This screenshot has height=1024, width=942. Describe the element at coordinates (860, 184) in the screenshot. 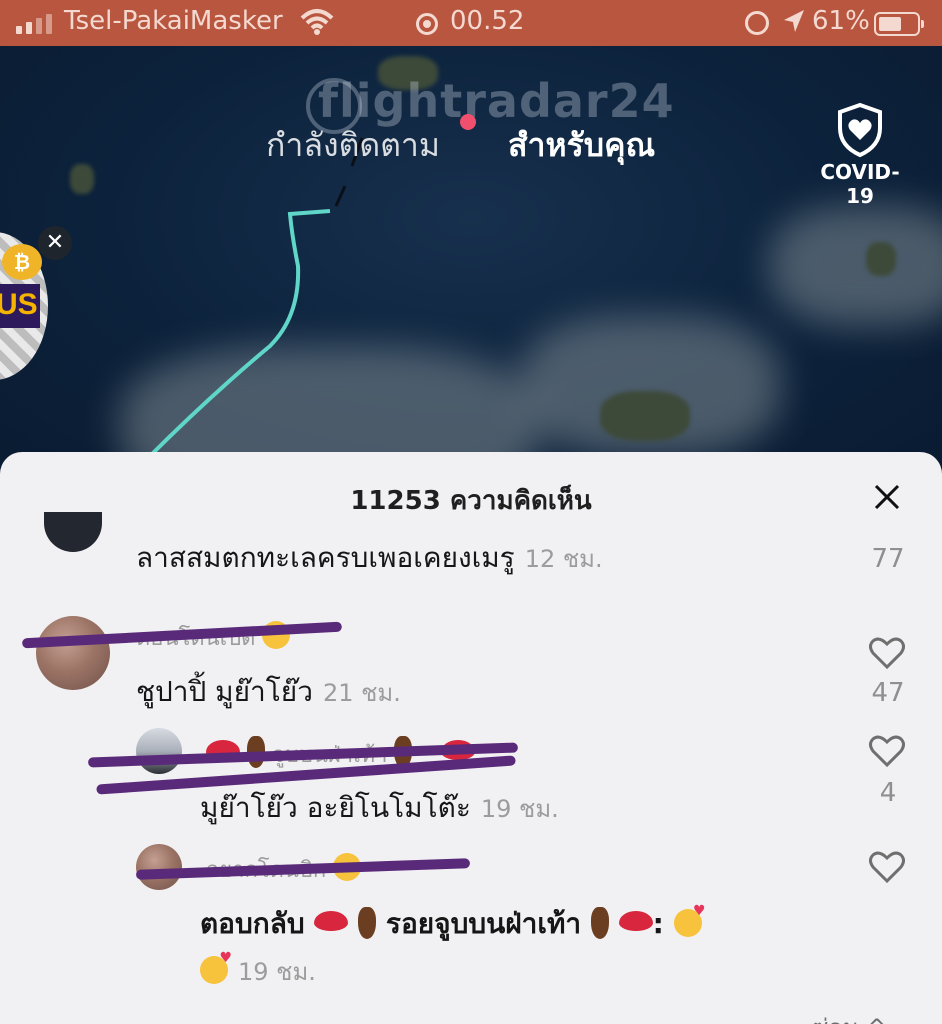

I see `covid-label: COVID-19` at that location.